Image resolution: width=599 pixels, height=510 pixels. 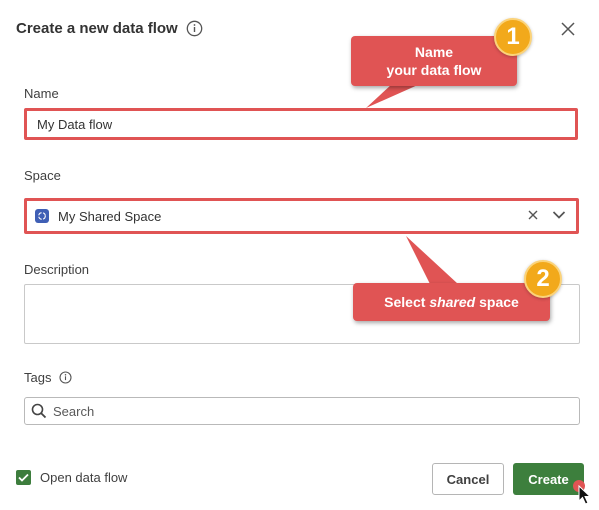 I want to click on step-badge-1: 1, so click(x=513, y=37).